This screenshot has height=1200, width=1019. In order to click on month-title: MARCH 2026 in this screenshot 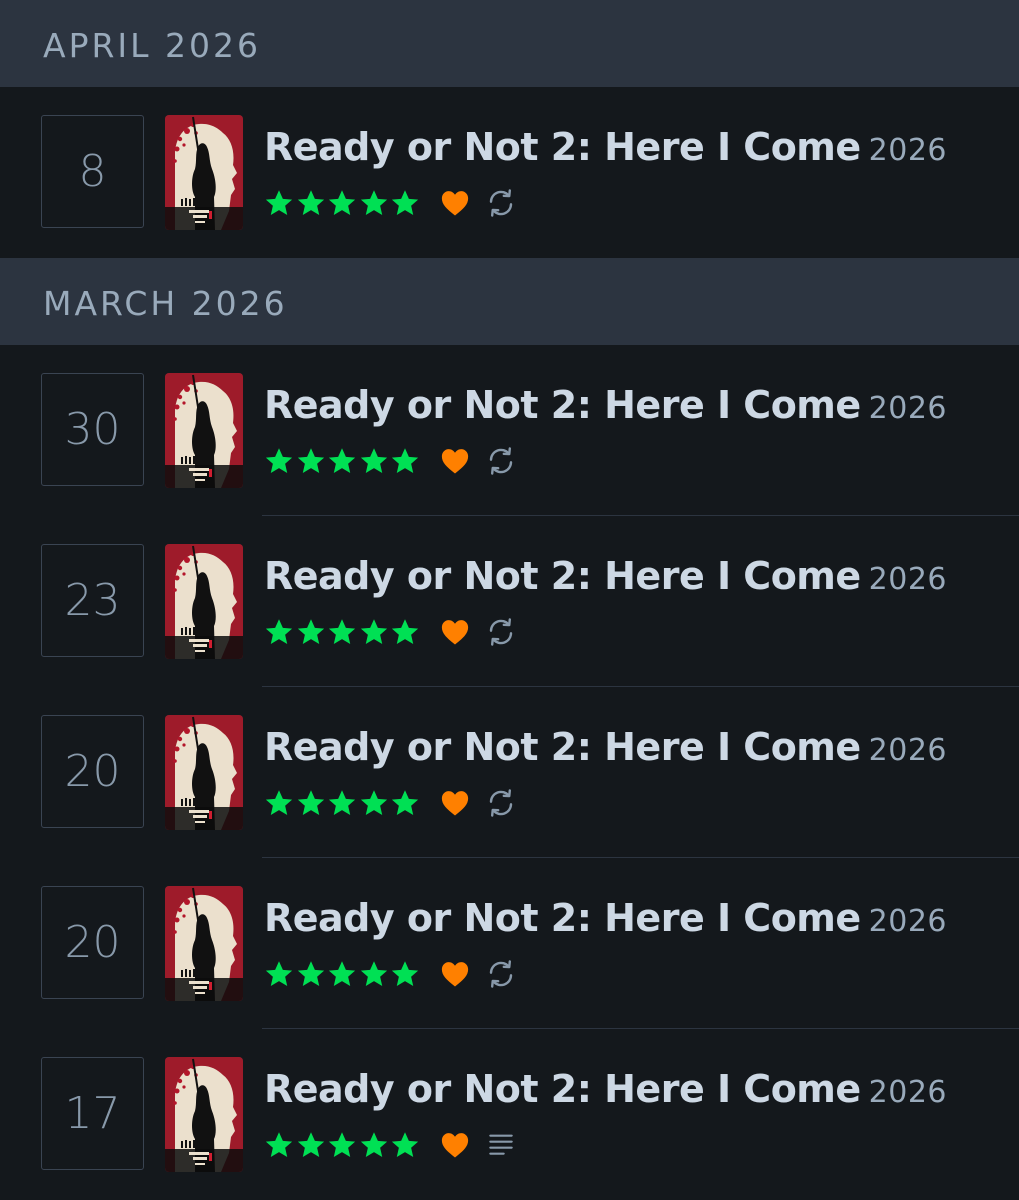, I will do `click(165, 303)`.